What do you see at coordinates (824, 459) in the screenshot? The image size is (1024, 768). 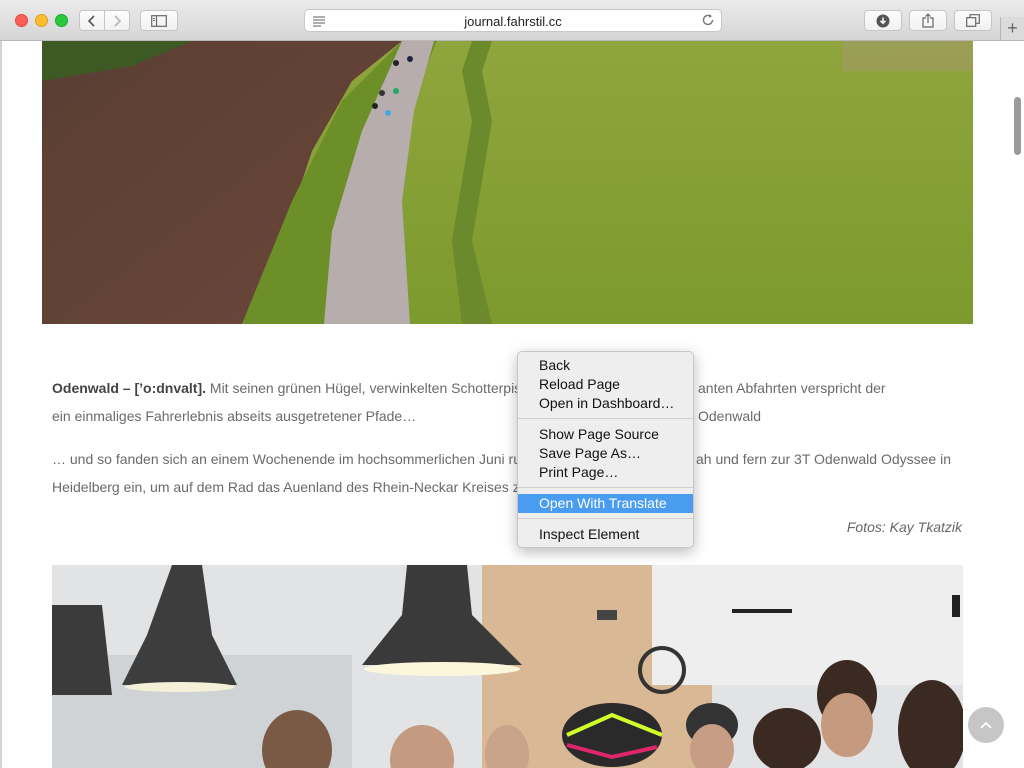 I see `paragraph-text-tail: ah und fern zur 3T Odenwald Odyssee in` at bounding box center [824, 459].